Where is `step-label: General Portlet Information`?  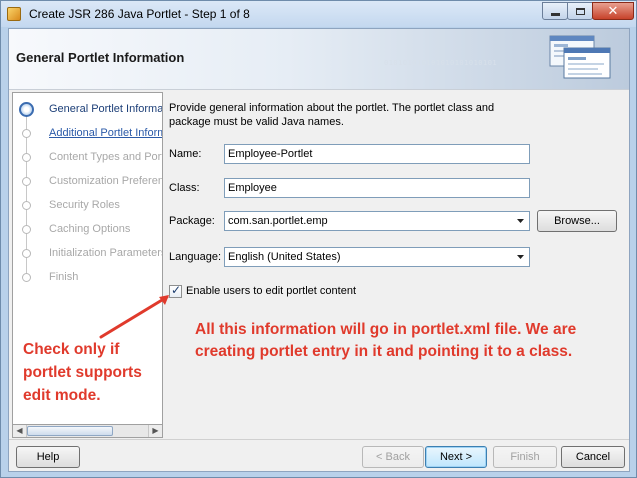 step-label: General Portlet Information is located at coordinates (106, 109).